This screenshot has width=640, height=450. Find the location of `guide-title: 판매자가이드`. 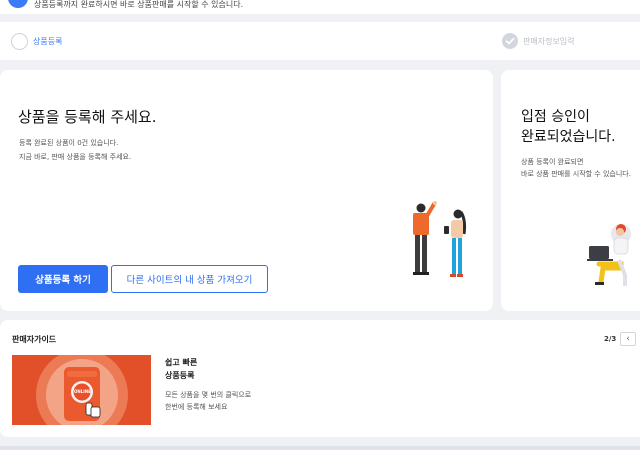

guide-title: 판매자가이드 is located at coordinates (34, 339).